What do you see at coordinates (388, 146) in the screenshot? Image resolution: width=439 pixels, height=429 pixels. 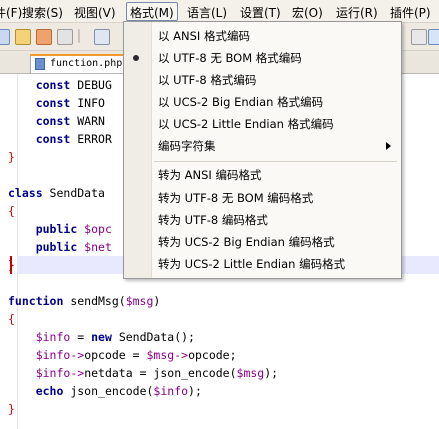 I see `submenu-arrow-icon` at bounding box center [388, 146].